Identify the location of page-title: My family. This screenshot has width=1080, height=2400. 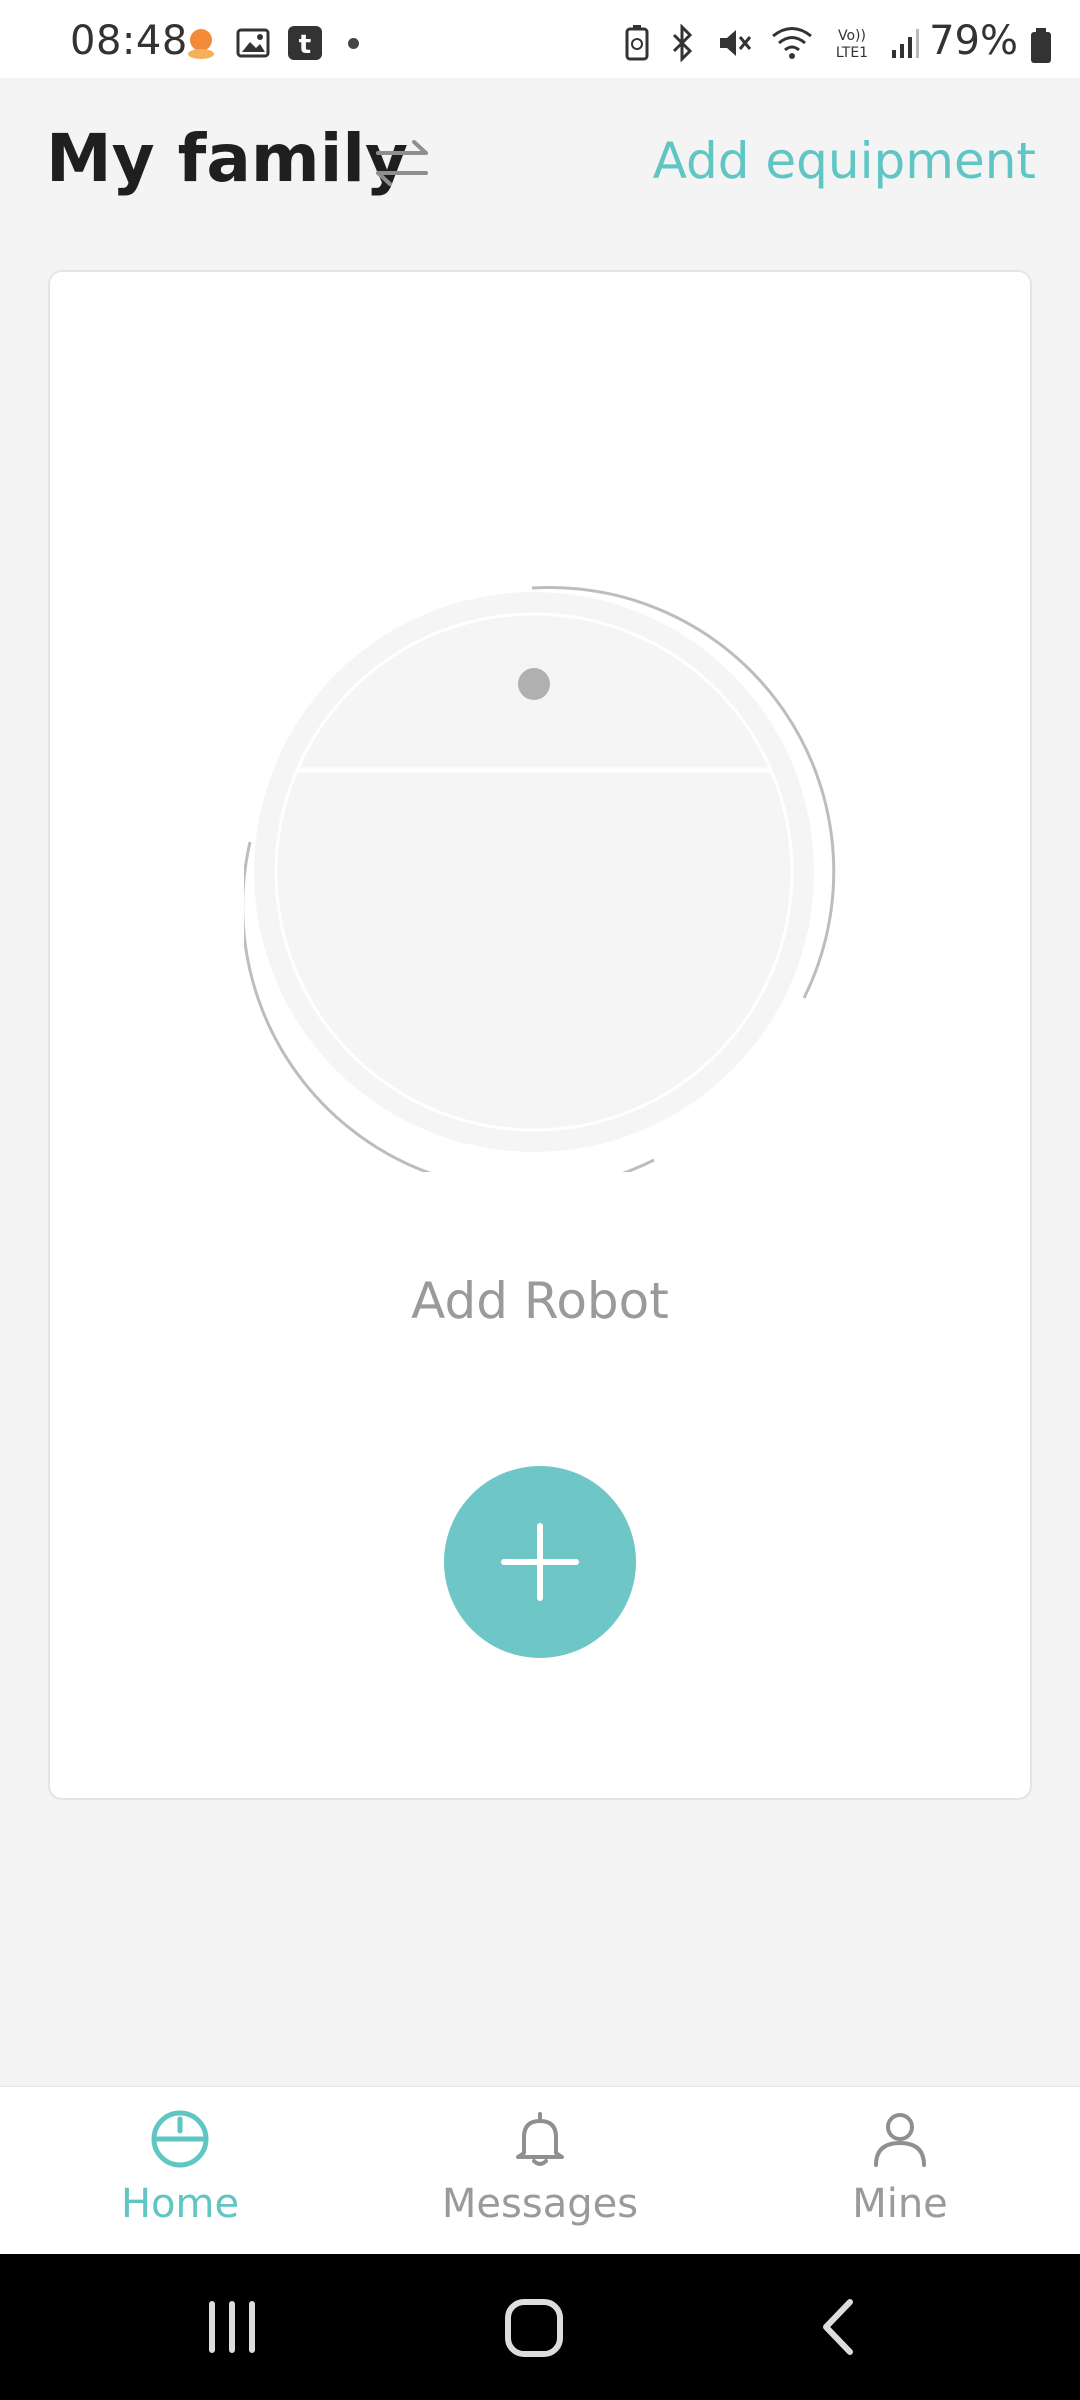
(227, 158).